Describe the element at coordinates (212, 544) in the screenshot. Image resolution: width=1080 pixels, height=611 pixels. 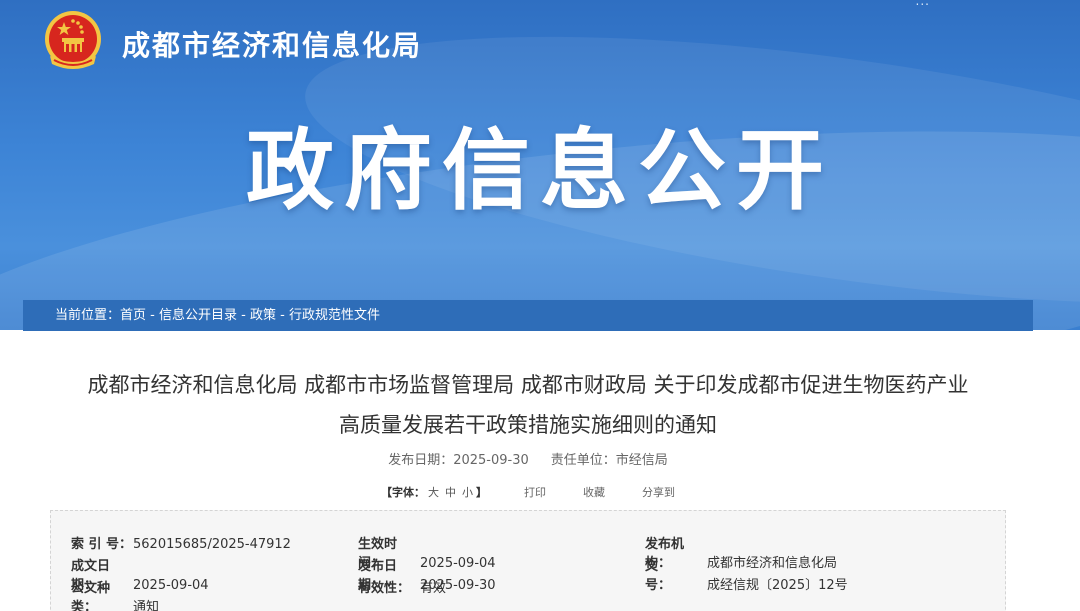
I see `index-no: 562015685/2025-47912` at that location.